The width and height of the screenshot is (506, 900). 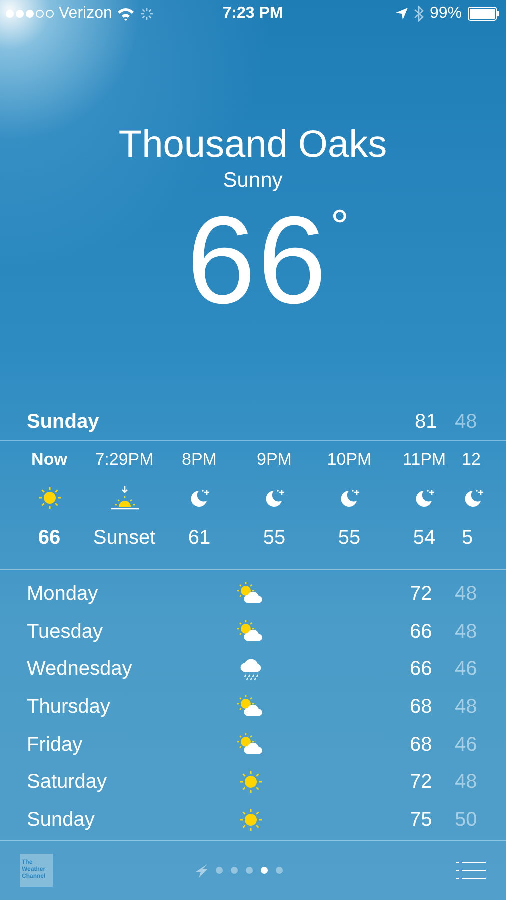 I want to click on day-name: Monday, so click(x=63, y=594).